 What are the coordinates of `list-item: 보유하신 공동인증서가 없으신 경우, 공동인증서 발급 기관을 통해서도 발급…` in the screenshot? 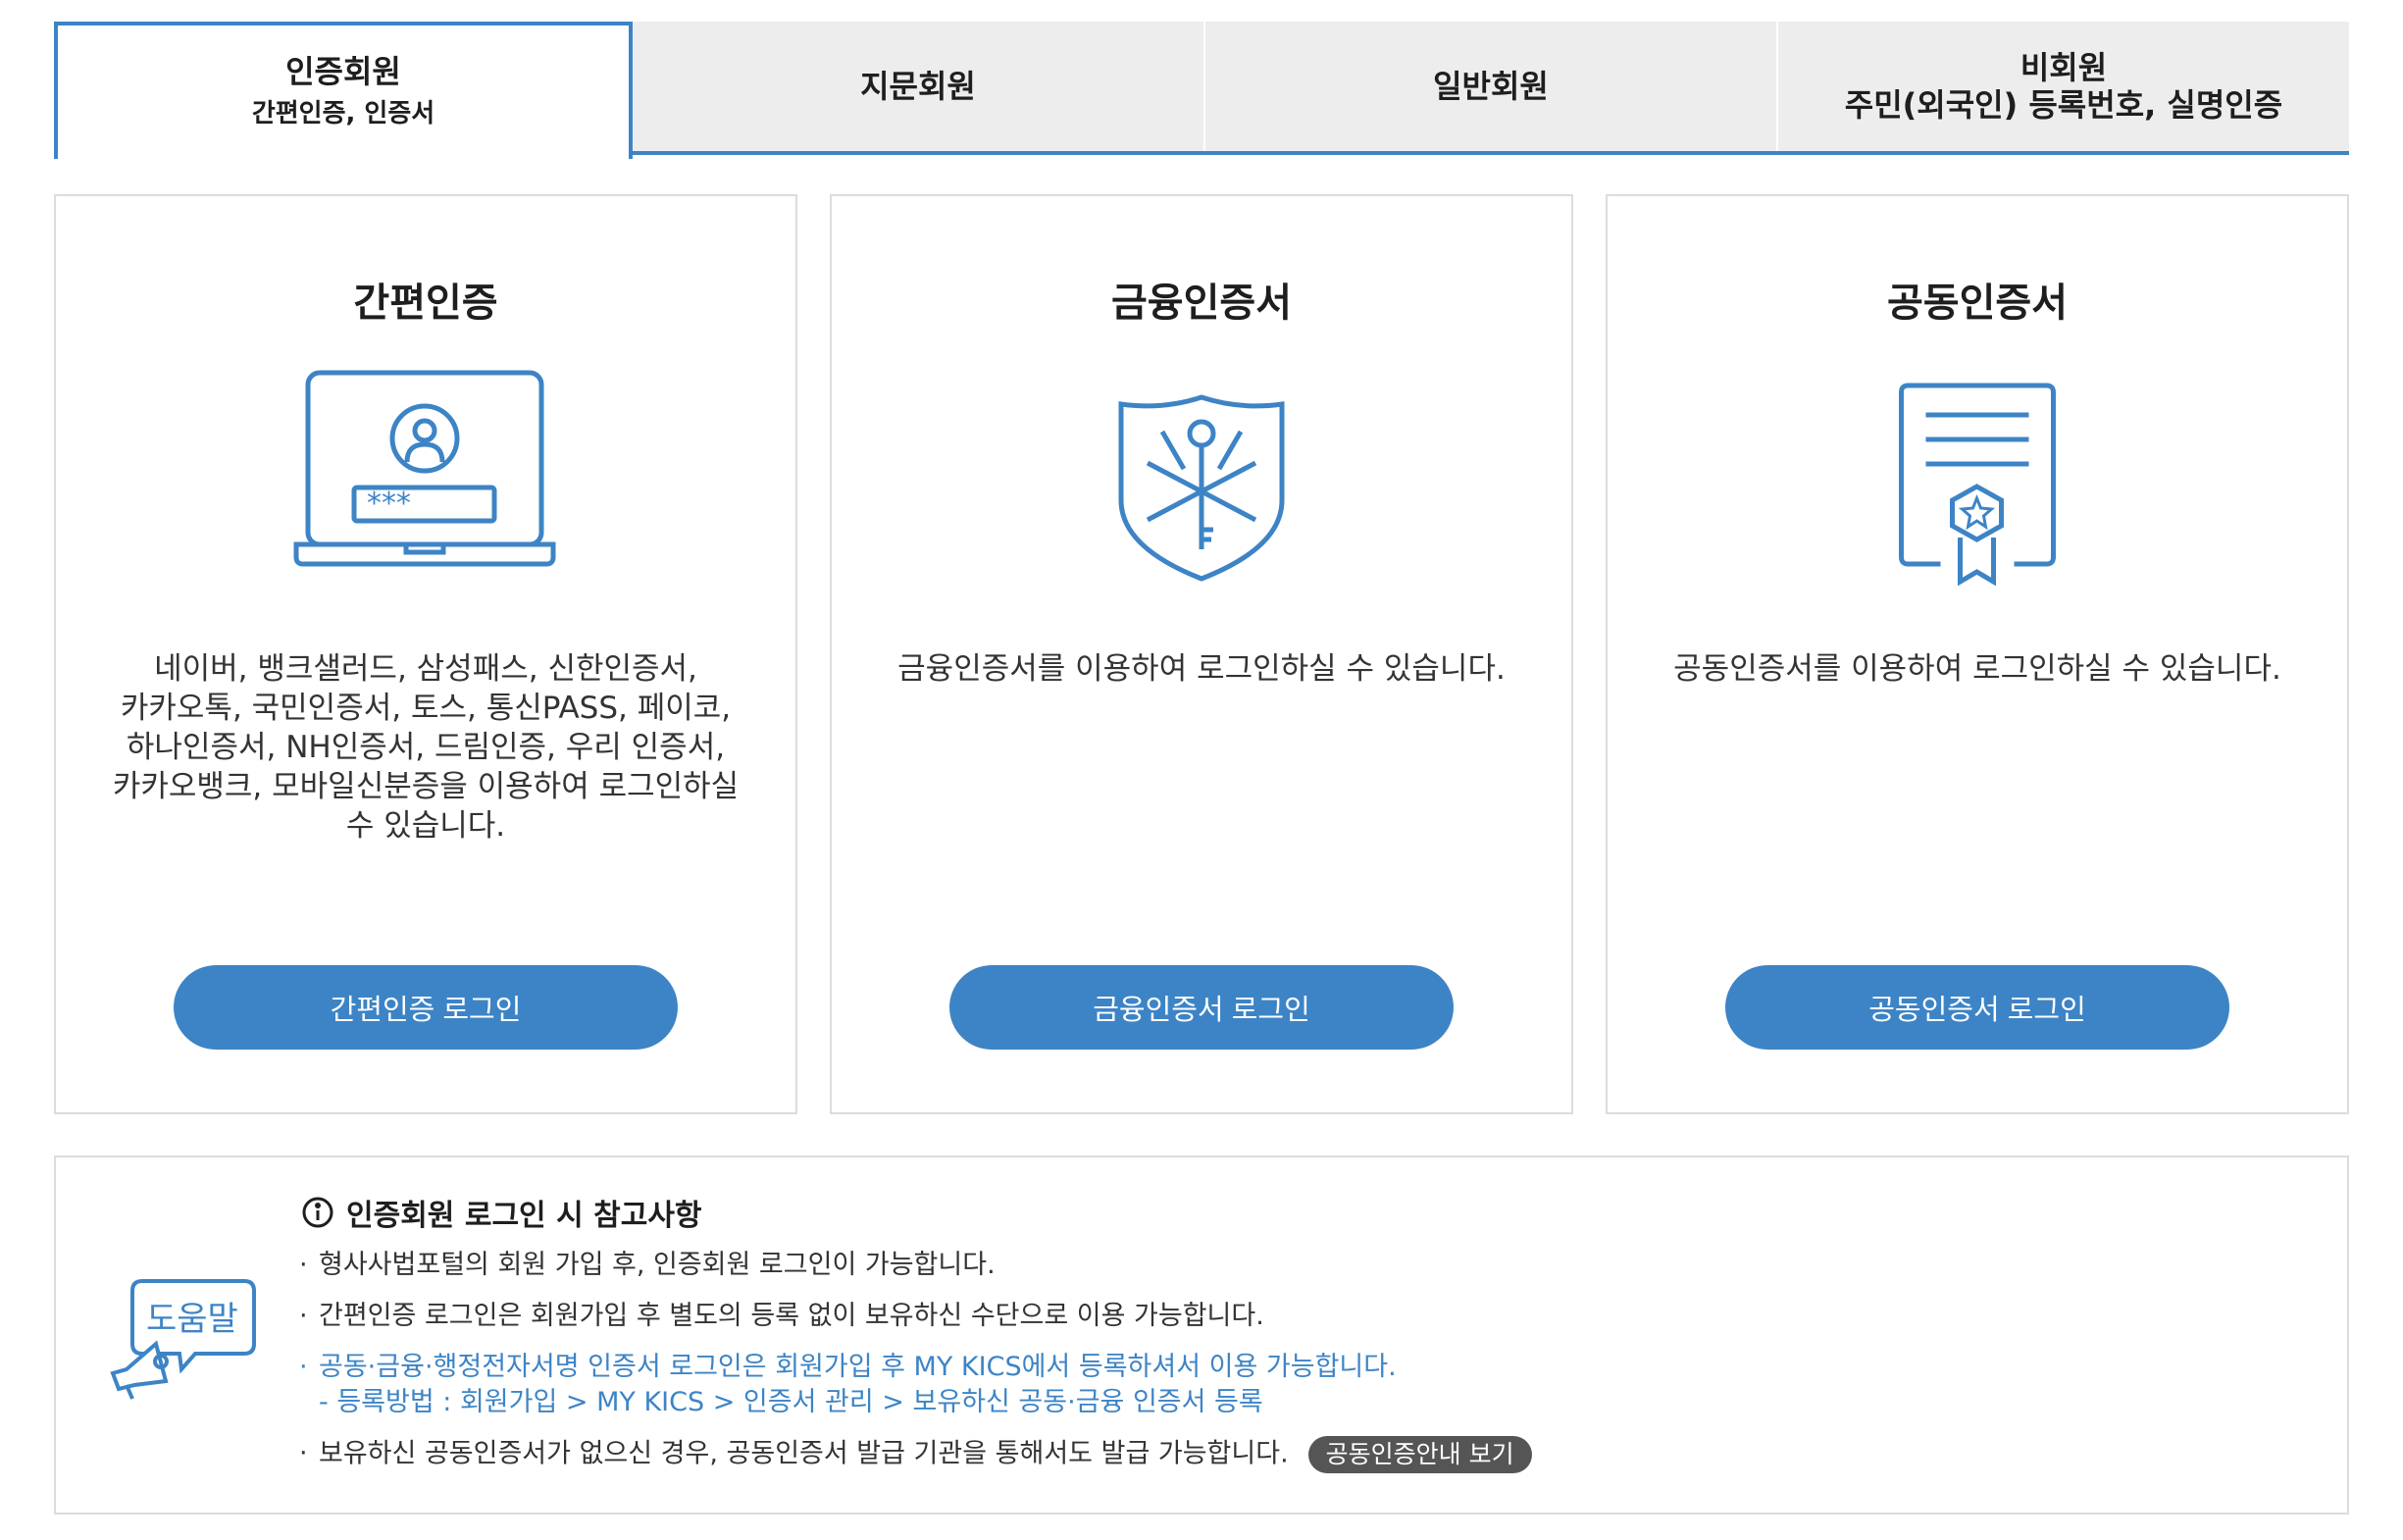 It's located at (915, 1454).